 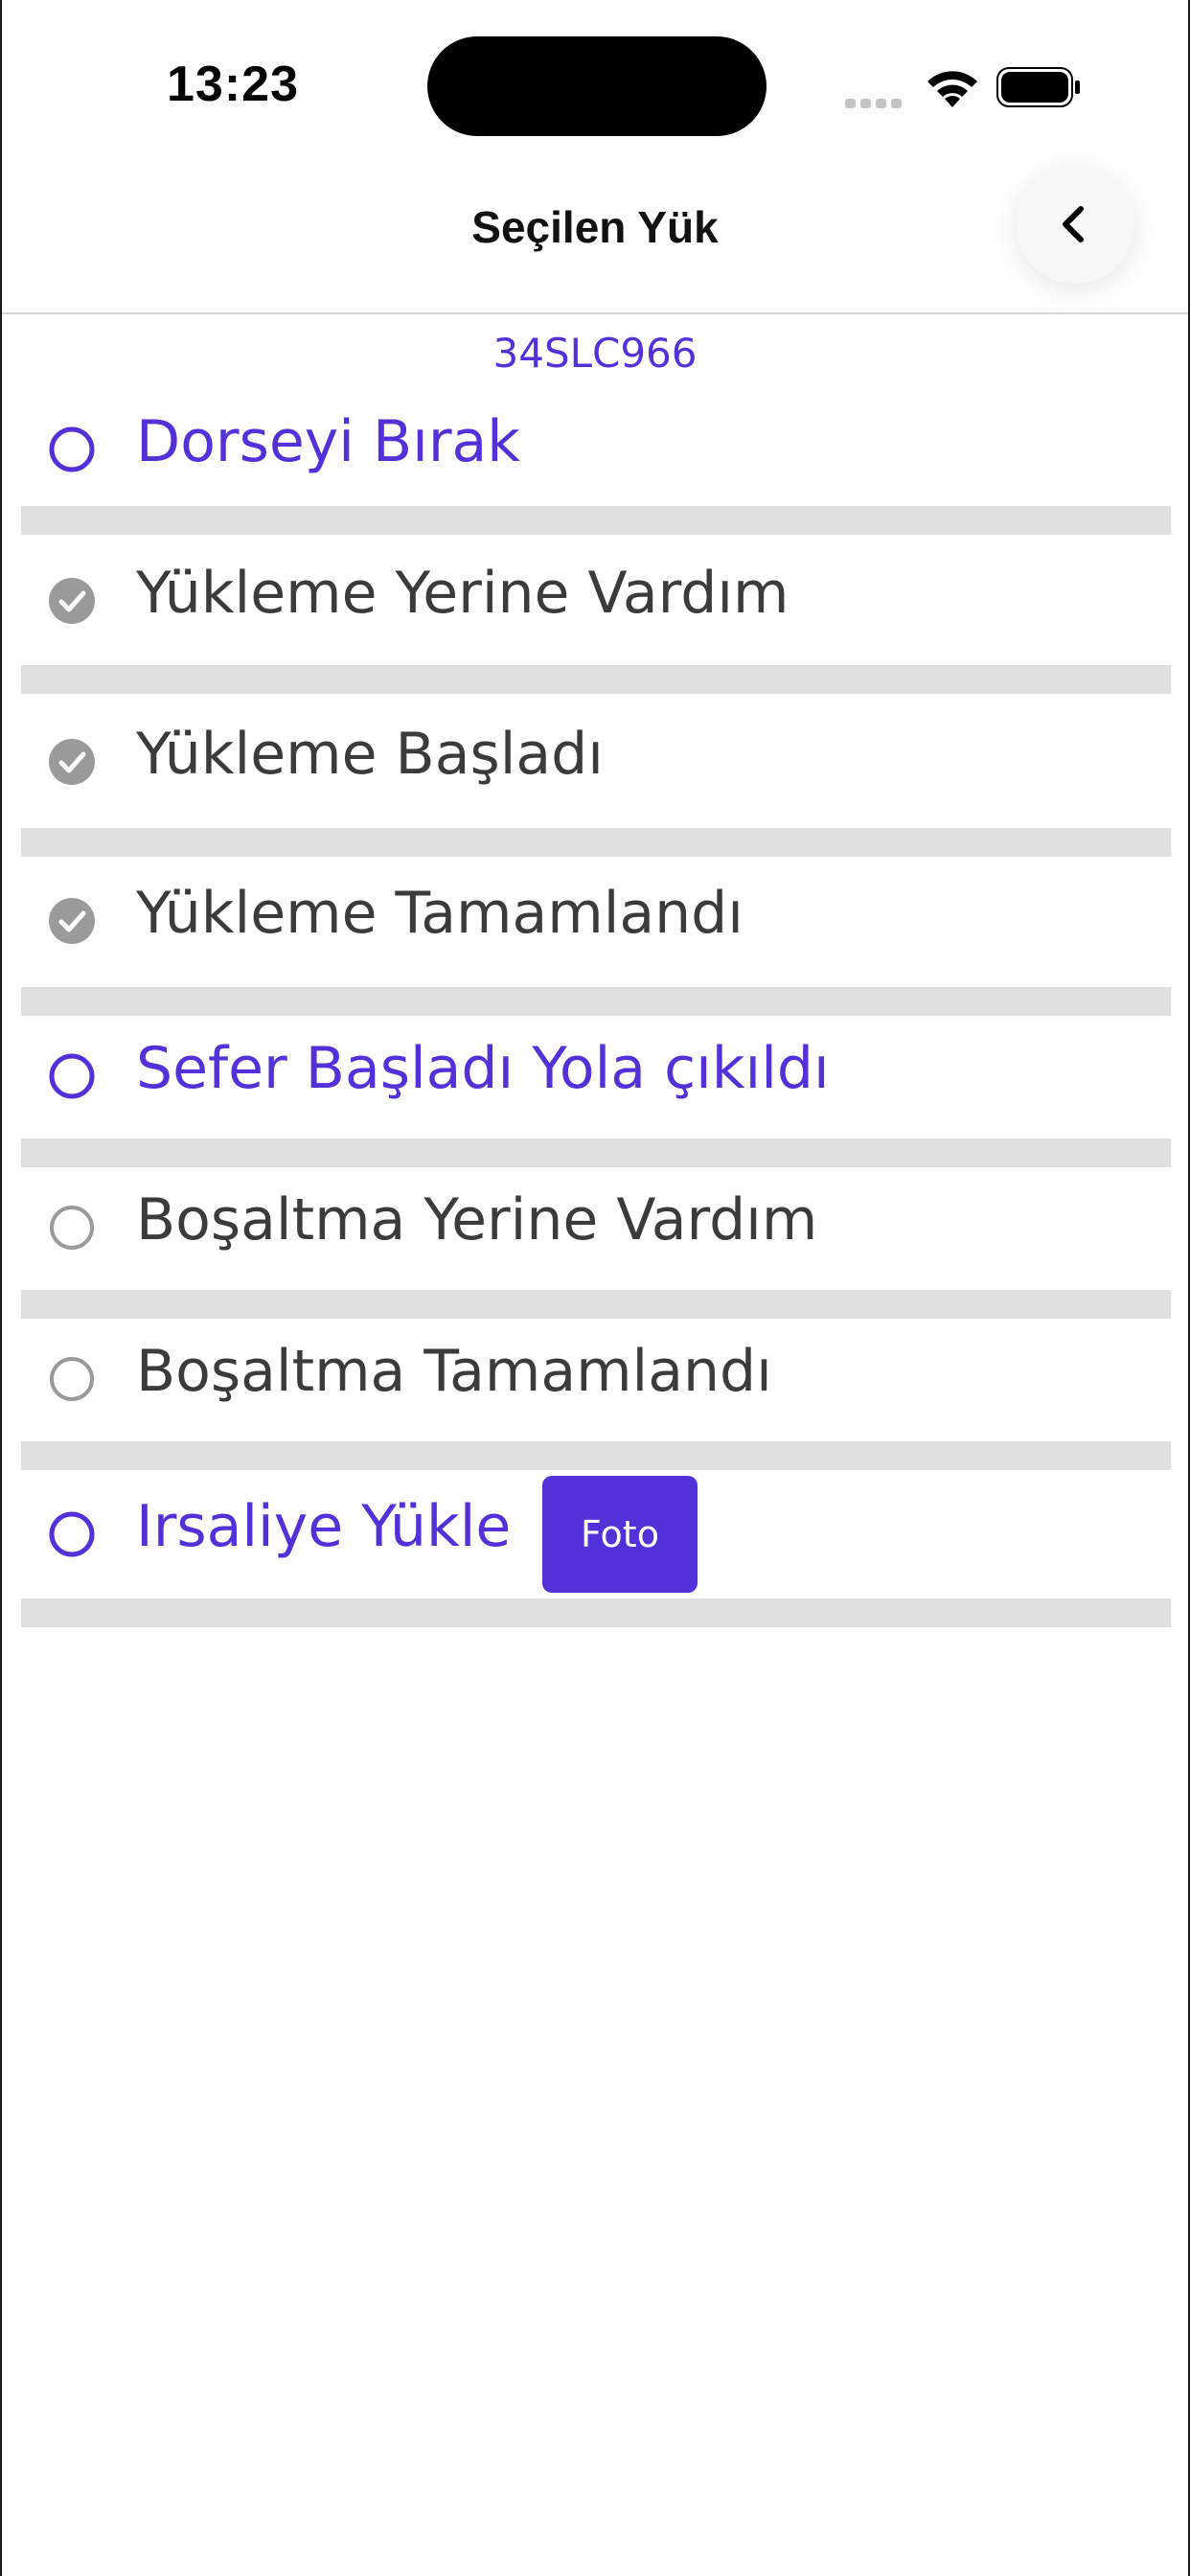 I want to click on battery-icon, so click(x=1038, y=87).